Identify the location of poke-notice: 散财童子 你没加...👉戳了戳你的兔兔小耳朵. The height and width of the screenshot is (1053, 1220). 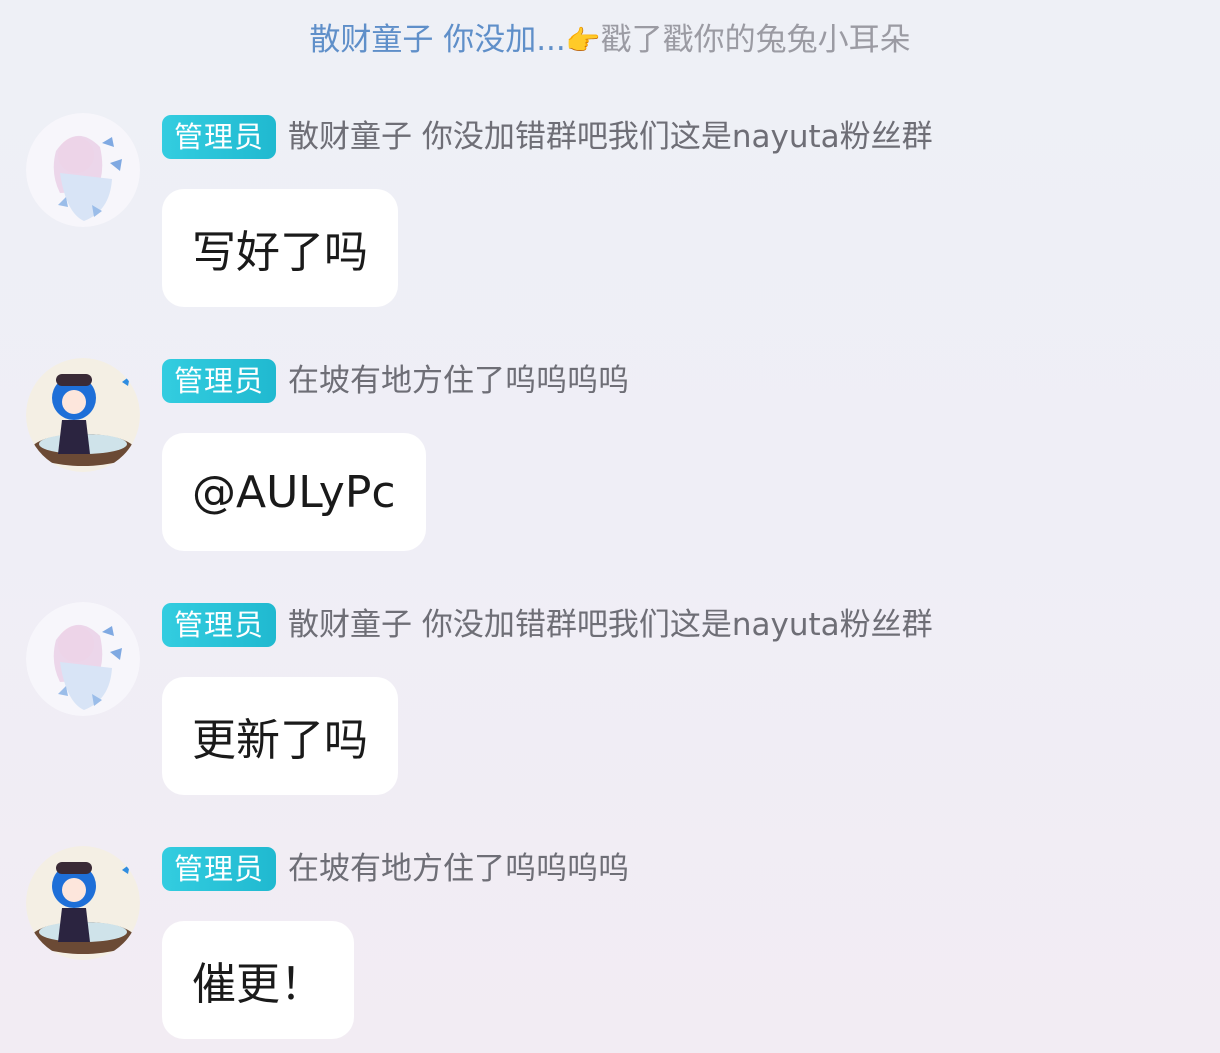
(610, 40).